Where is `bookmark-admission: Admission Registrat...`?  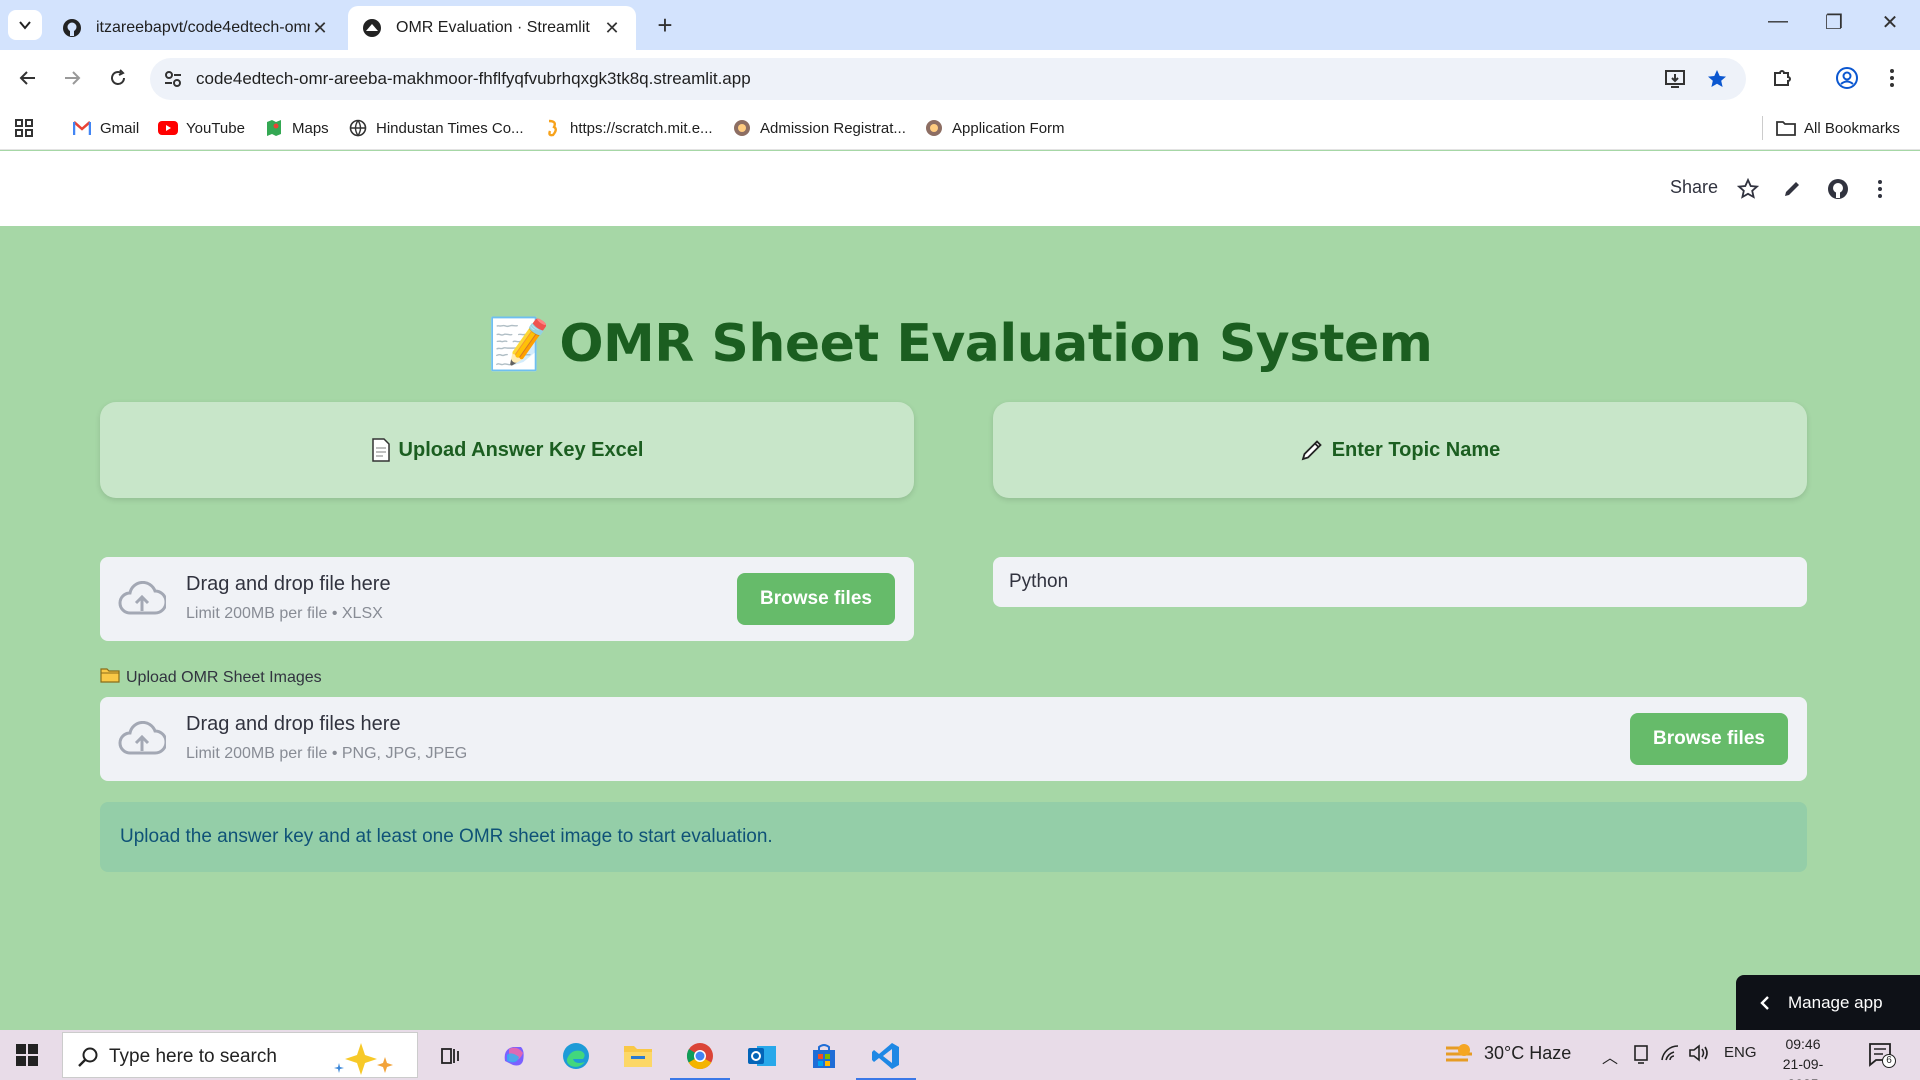
bookmark-admission: Admission Registrat... is located at coordinates (819, 128).